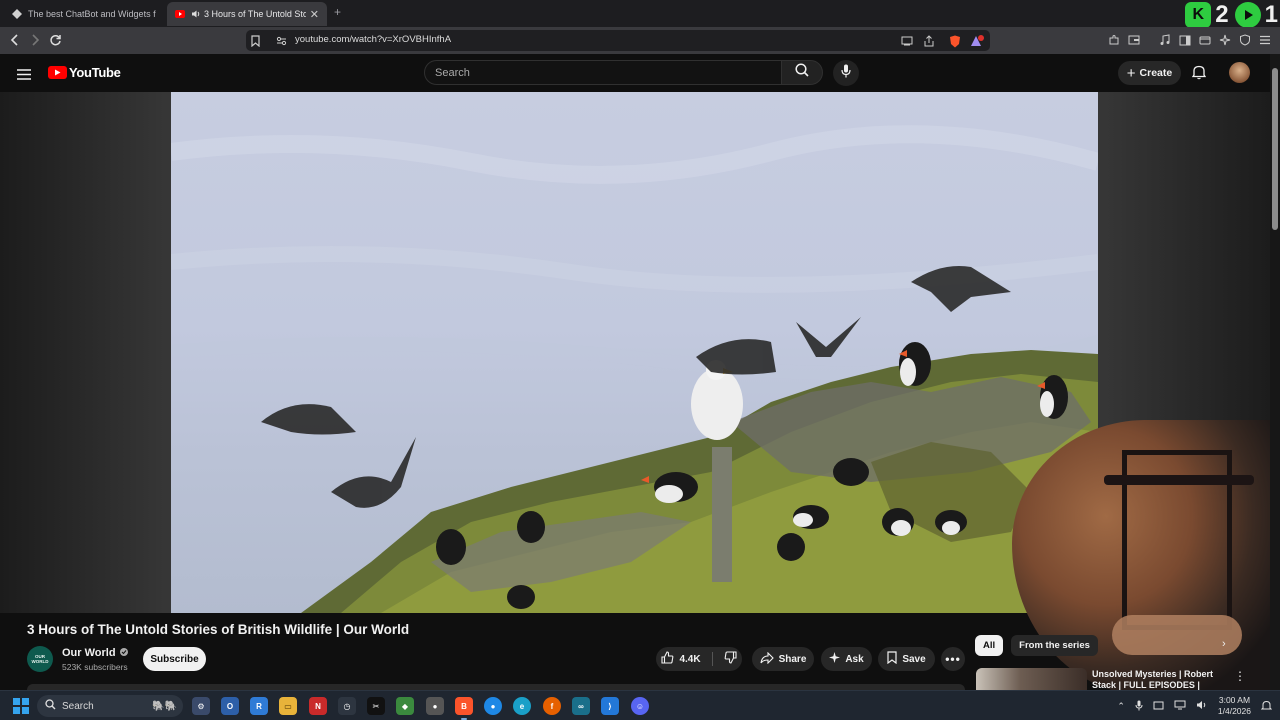  I want to click on voice-search-button, so click(846, 73).